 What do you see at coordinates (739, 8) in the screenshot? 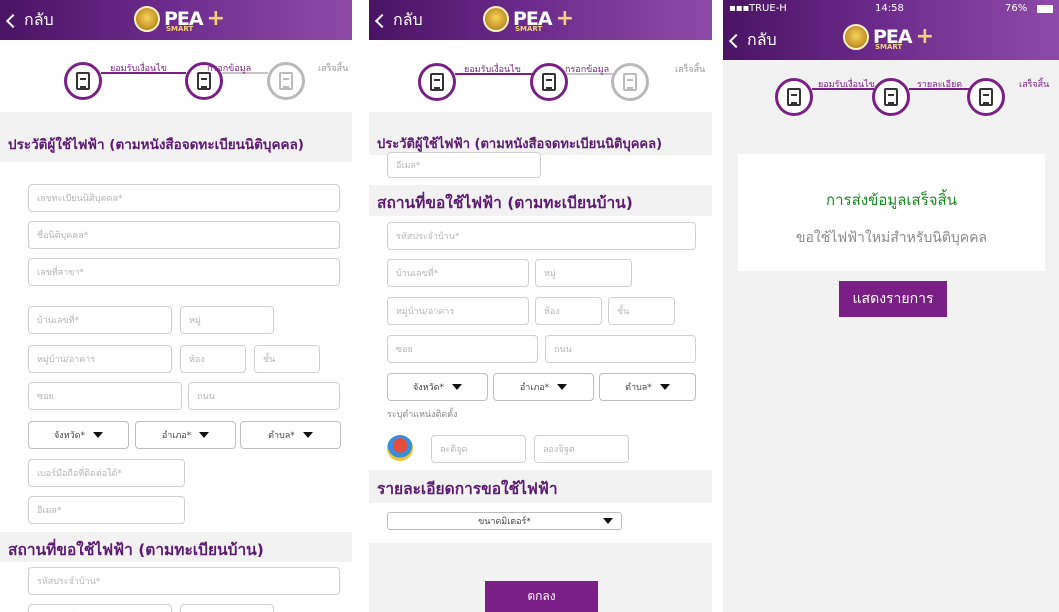
I see `signal-icon: ▪▪▪` at bounding box center [739, 8].